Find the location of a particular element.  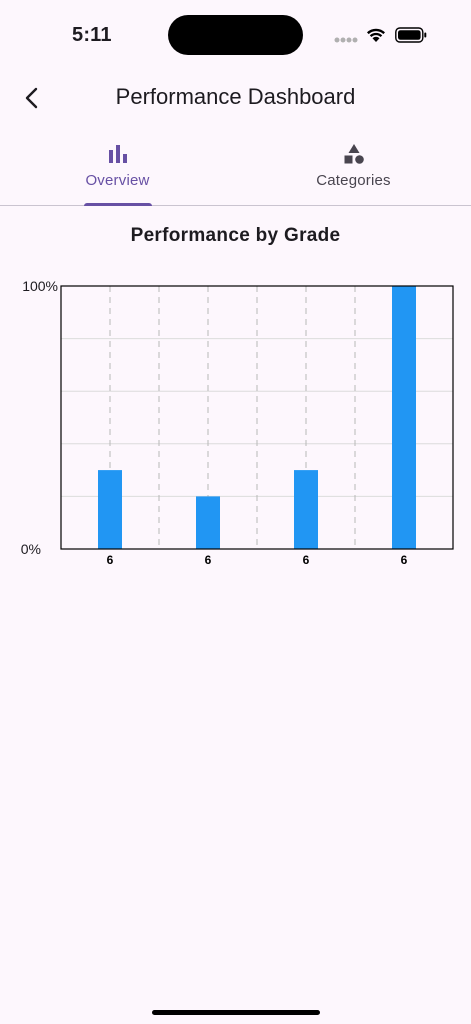

home-indicator is located at coordinates (236, 1012).